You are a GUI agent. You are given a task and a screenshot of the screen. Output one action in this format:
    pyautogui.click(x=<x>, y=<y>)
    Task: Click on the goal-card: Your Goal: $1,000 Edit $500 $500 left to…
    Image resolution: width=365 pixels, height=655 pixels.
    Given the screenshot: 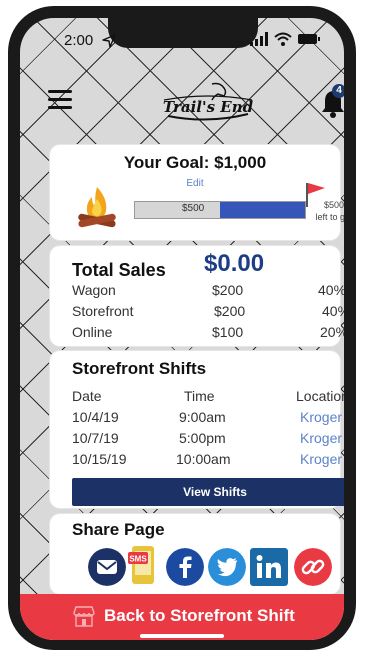 What is the action you would take?
    pyautogui.click(x=197, y=192)
    